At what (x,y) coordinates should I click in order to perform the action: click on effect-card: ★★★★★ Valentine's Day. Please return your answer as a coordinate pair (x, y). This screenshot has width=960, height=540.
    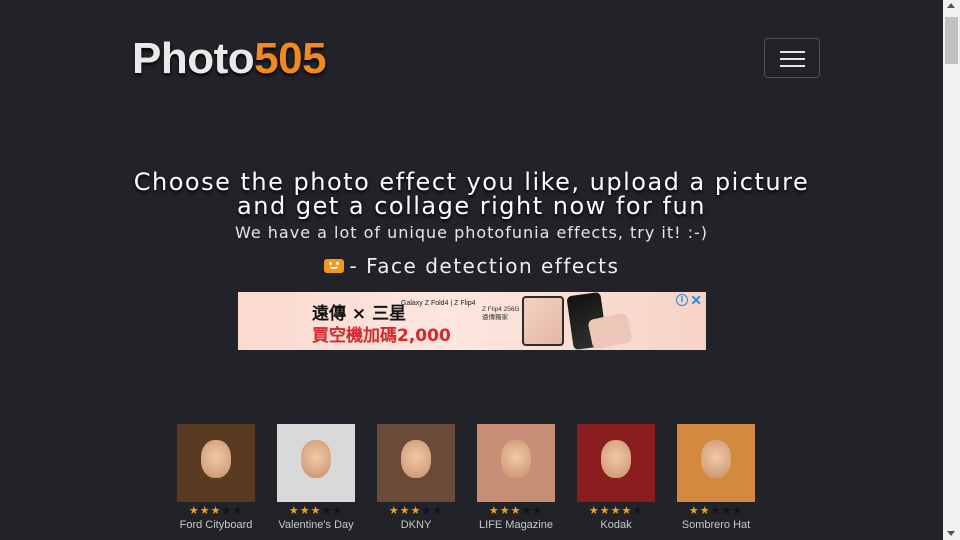
    Looking at the image, I should click on (316, 477).